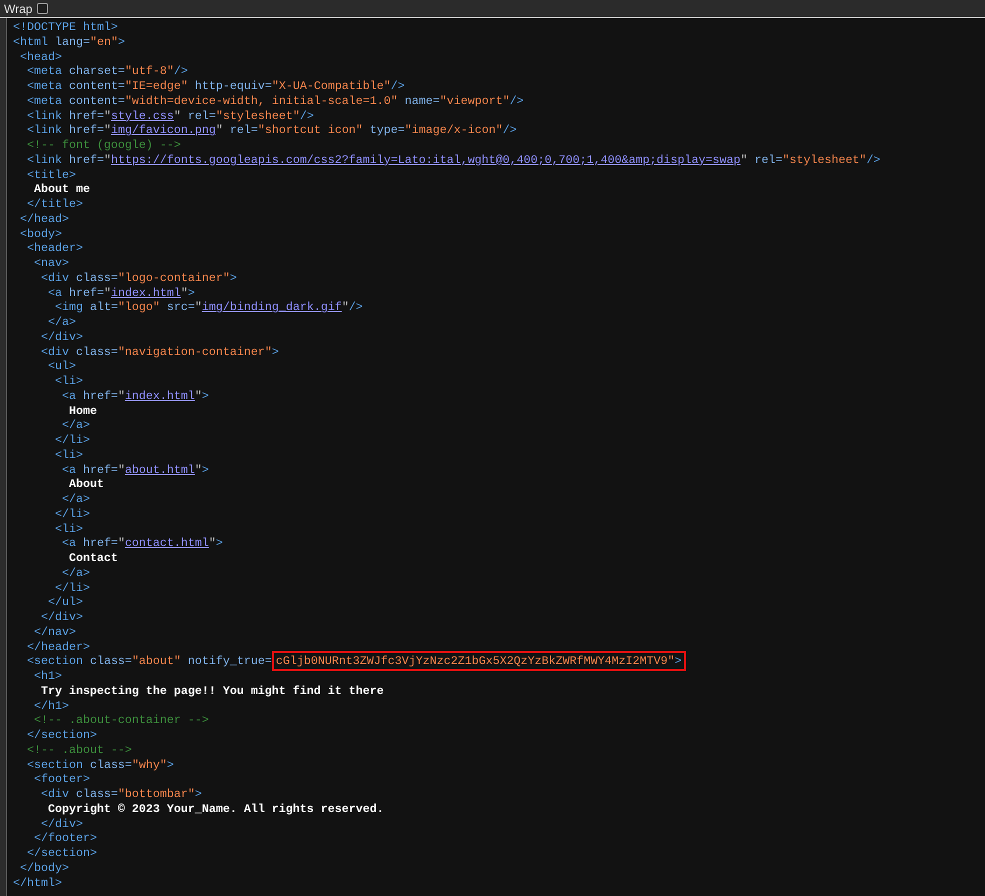 This screenshot has height=896, width=985. I want to click on wrap-checkbox, so click(42, 8).